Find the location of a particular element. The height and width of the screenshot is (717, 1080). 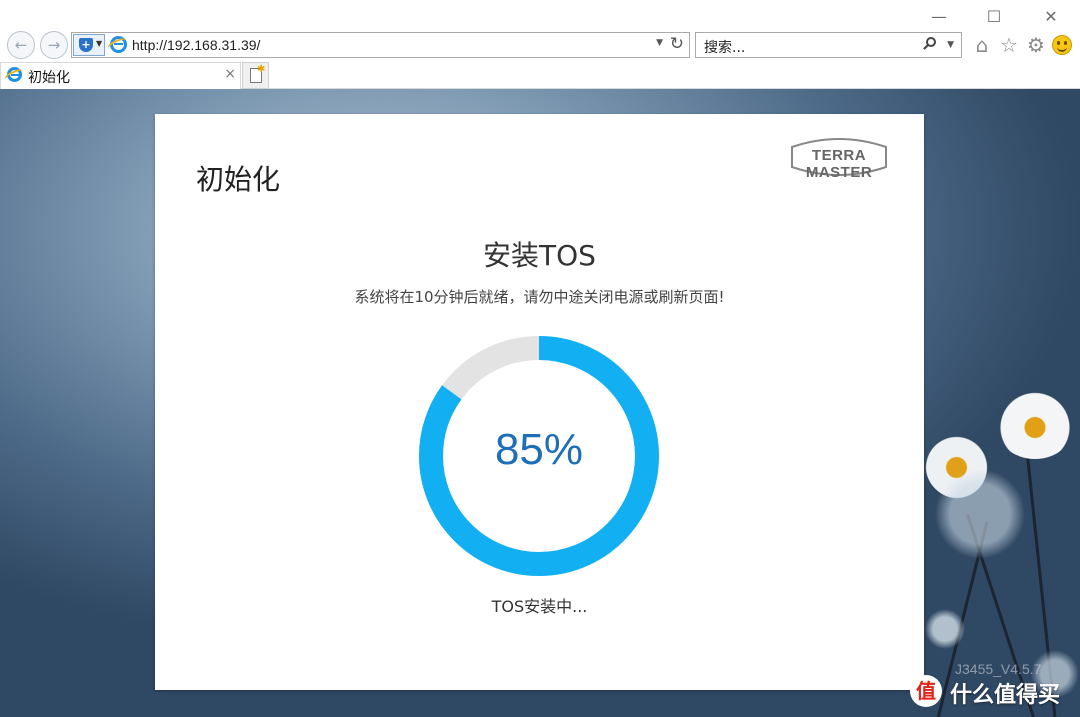

home-icon: ⌂ is located at coordinates (982, 45).